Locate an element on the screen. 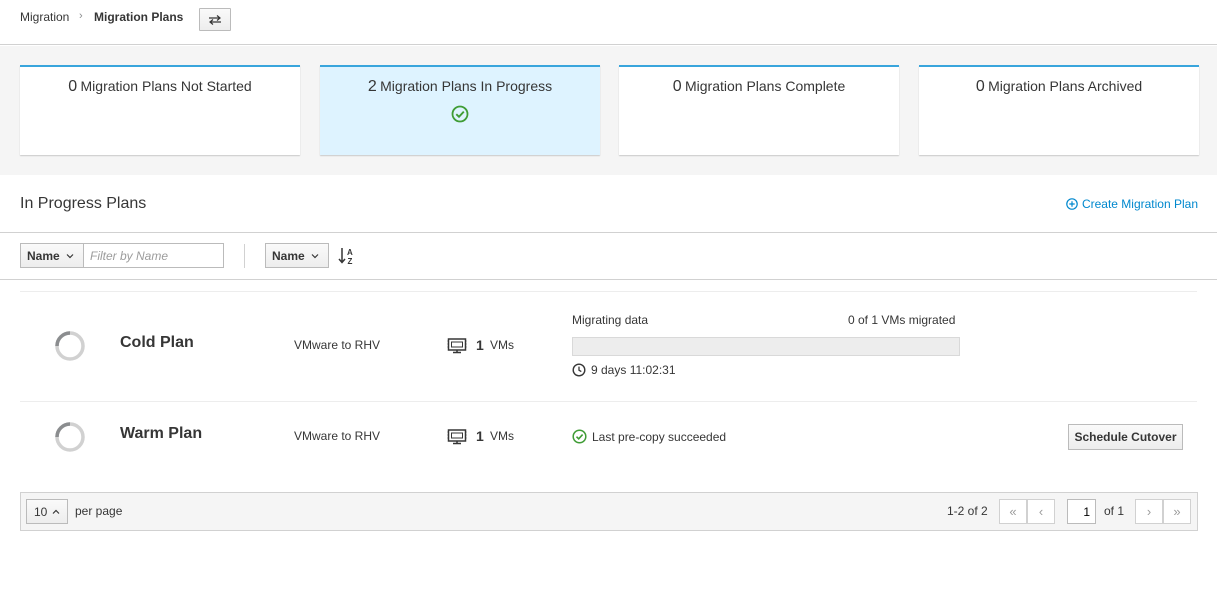 This screenshot has width=1217, height=589. precopy-status: Last pre-copy succeeded is located at coordinates (649, 436).